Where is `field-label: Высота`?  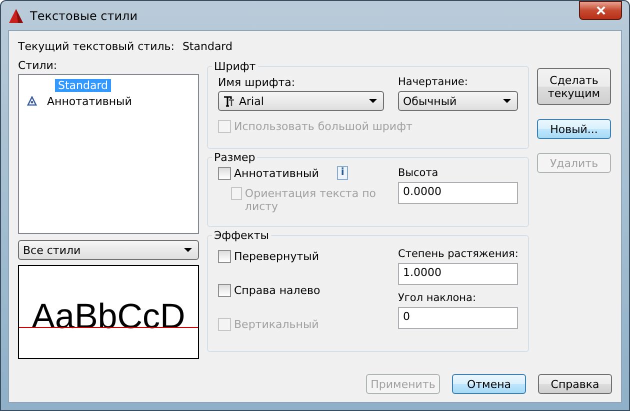 field-label: Высота is located at coordinates (419, 174).